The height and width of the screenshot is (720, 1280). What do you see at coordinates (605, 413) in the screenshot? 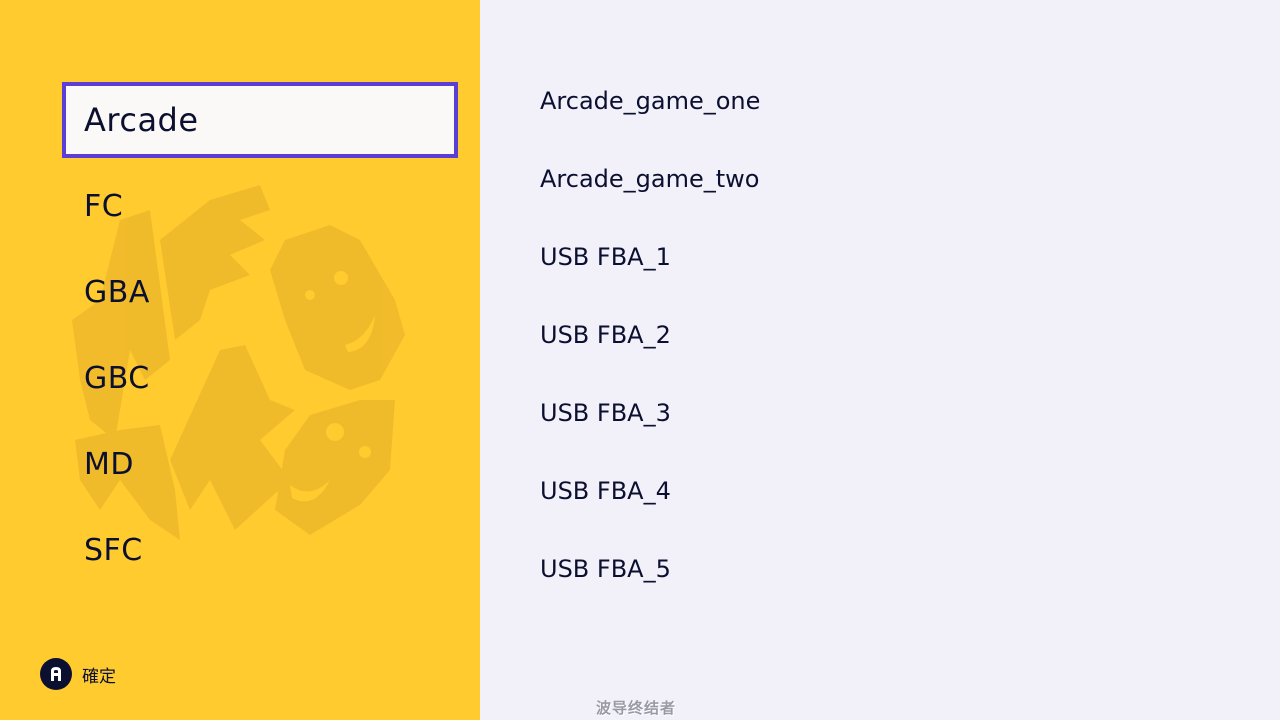
I see `game-item-label: USB FBA_3` at bounding box center [605, 413].